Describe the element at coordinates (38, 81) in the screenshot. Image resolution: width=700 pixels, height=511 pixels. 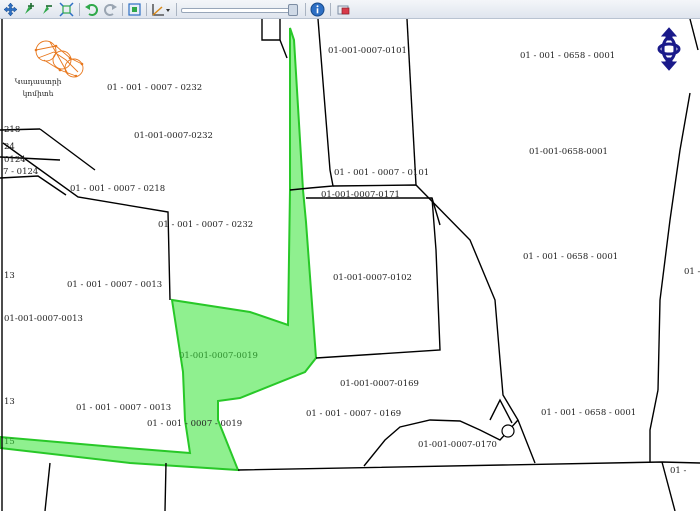
I see `logo-text-line1: Կադաստրի` at that location.